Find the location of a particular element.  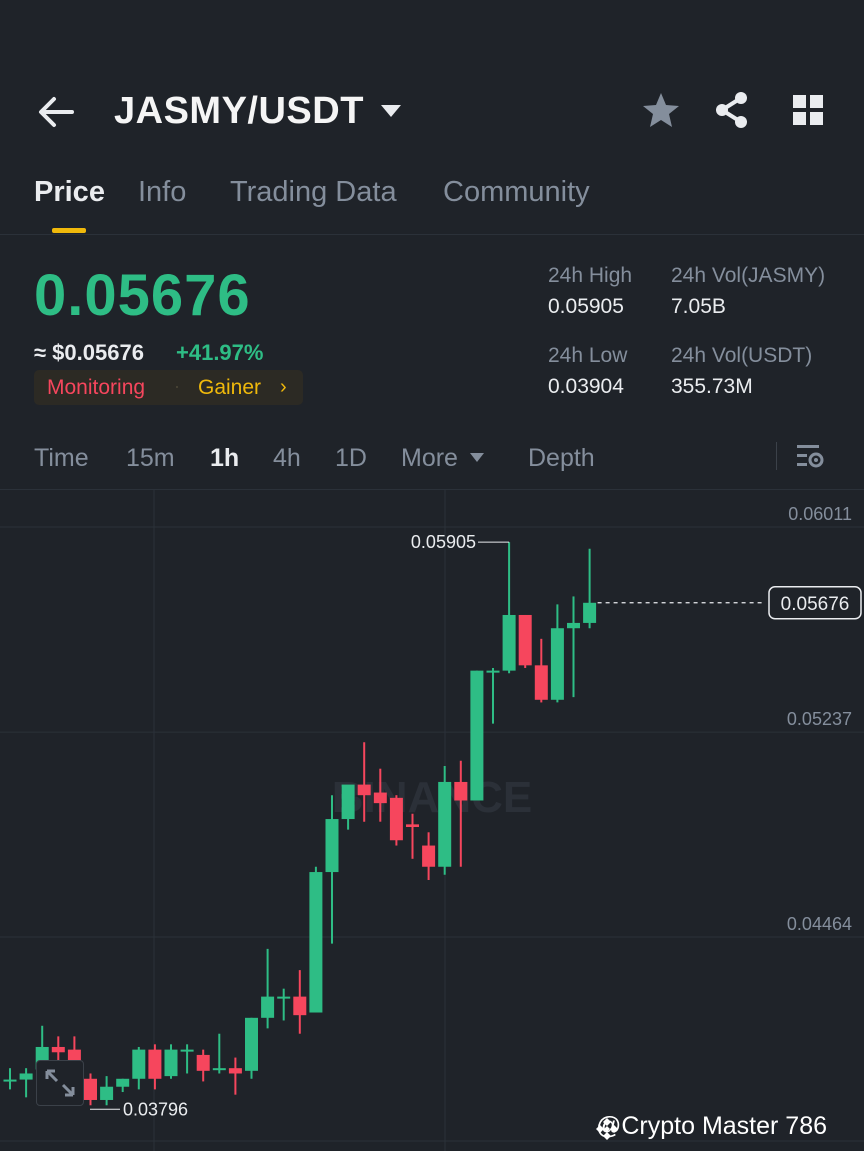

low-value: 0.03904 is located at coordinates (586, 386).